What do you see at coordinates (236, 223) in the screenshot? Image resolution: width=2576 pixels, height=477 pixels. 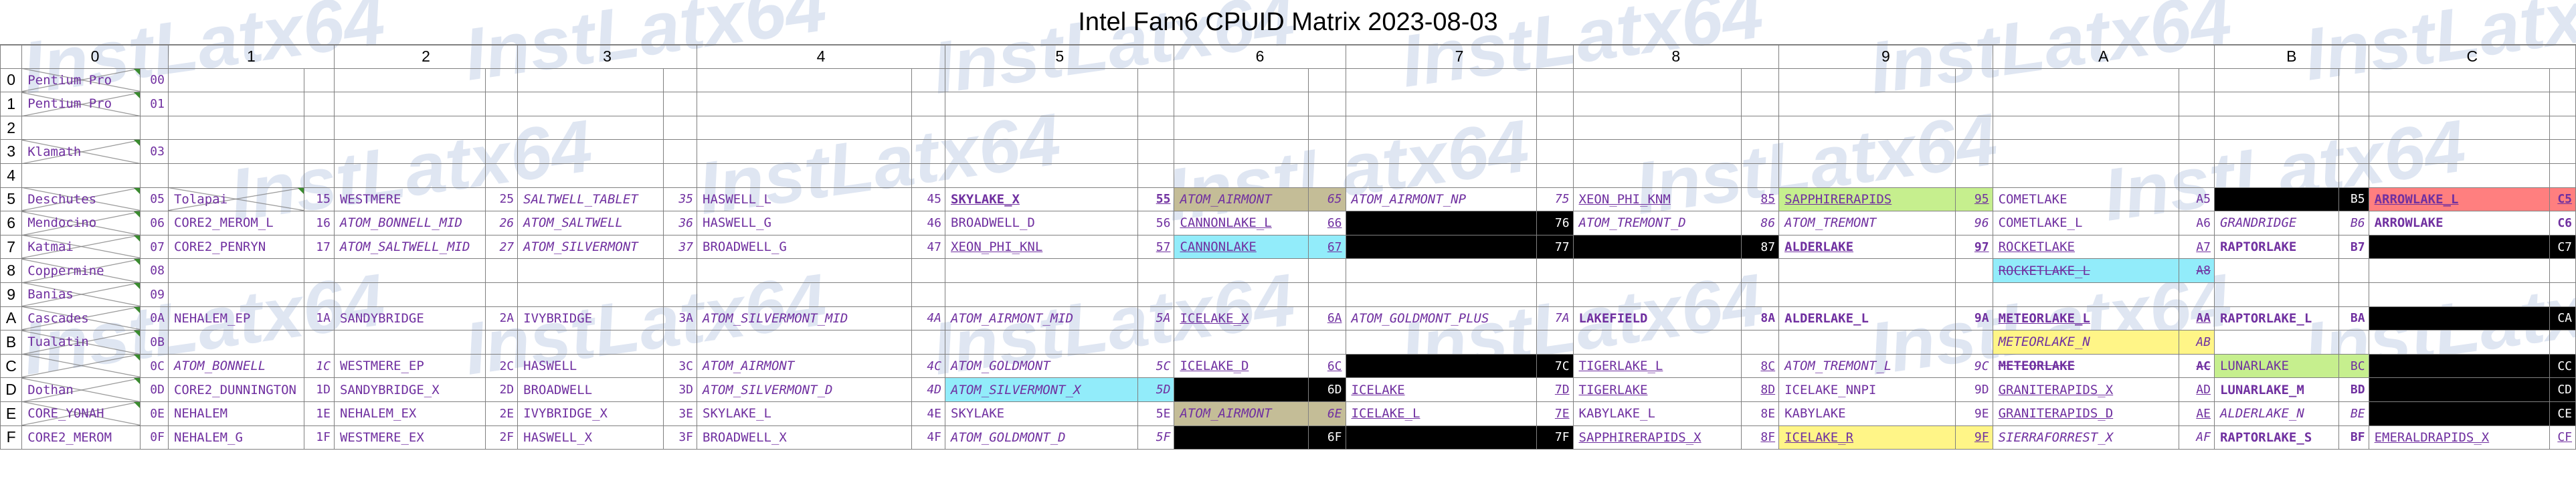 I see `model-name-cell: CORE2_MEROM_L` at bounding box center [236, 223].